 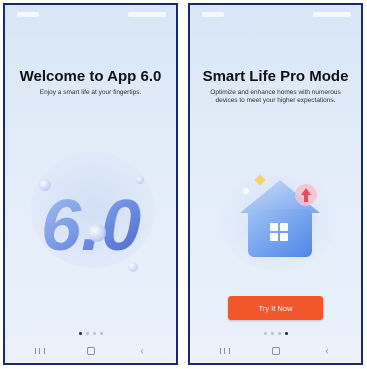 What do you see at coordinates (91, 226) in the screenshot?
I see `version-number-art: 6.0` at bounding box center [91, 226].